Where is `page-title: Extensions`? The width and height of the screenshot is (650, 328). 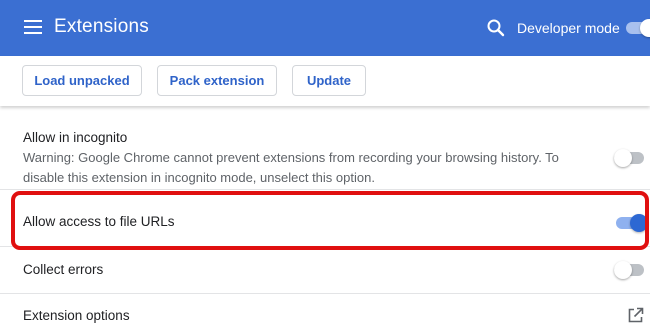 page-title: Extensions is located at coordinates (101, 26).